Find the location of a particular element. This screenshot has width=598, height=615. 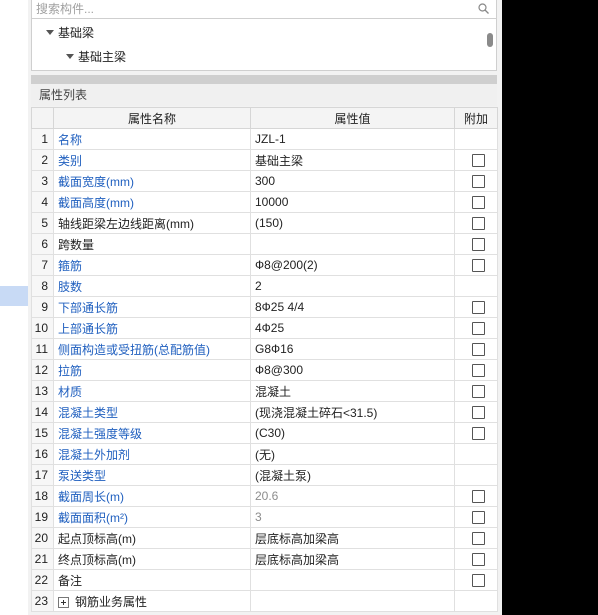

table-row: 18 截面周长(m) 20.6 is located at coordinates (264, 496).